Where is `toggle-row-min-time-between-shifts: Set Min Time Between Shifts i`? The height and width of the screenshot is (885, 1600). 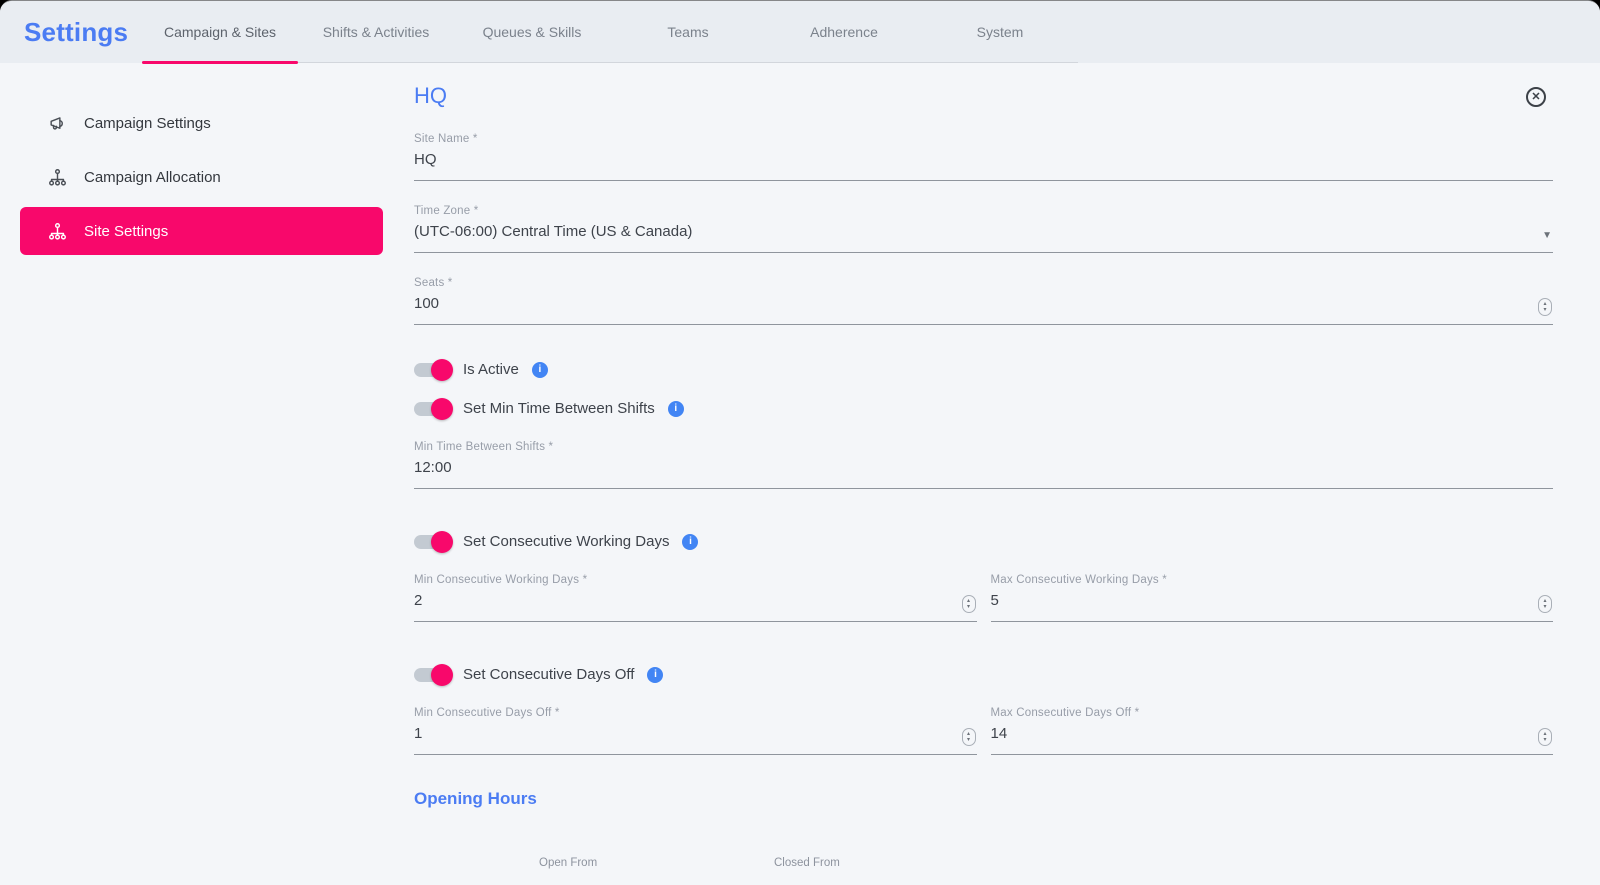
toggle-row-min-time-between-shifts: Set Min Time Between Shifts i is located at coordinates (983, 408).